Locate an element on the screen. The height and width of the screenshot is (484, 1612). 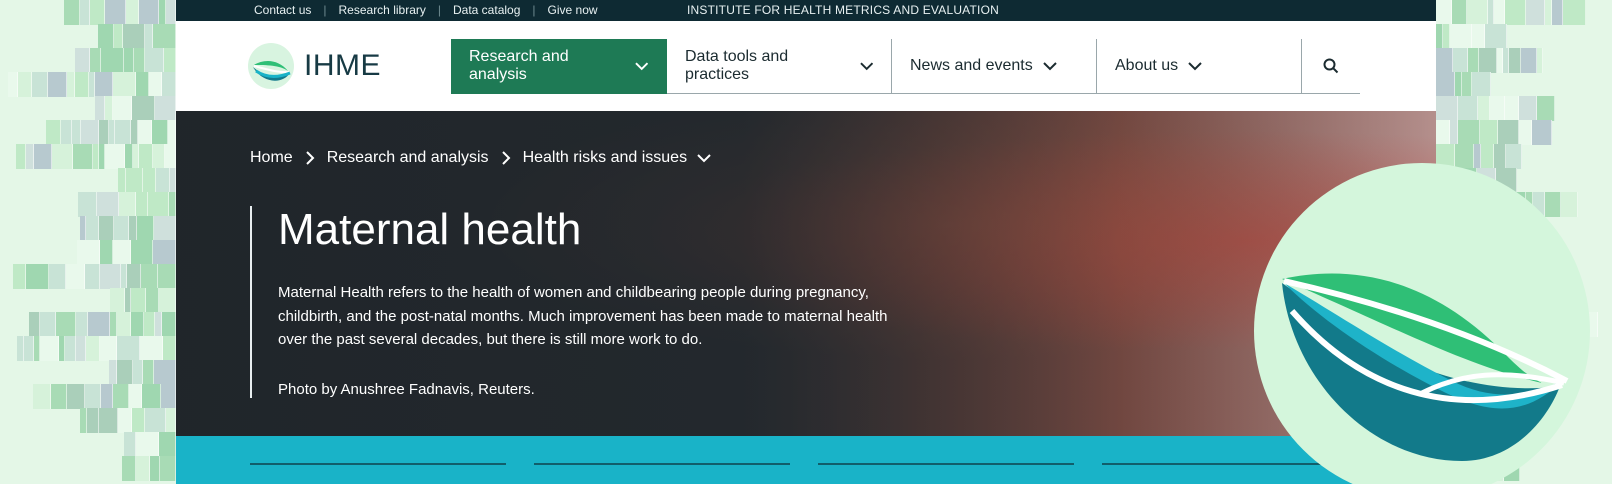
nav-about-us: About us is located at coordinates (1199, 66).